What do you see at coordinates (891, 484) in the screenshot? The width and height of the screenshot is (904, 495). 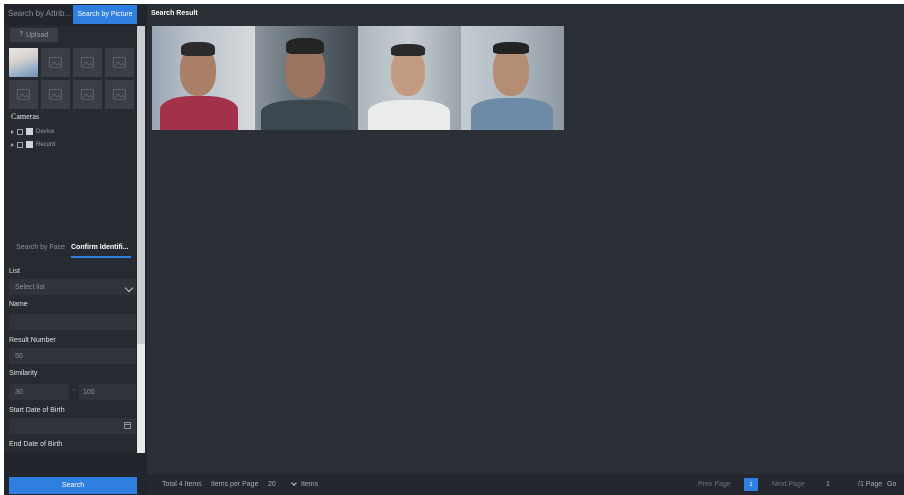 I see `go-button: Go` at bounding box center [891, 484].